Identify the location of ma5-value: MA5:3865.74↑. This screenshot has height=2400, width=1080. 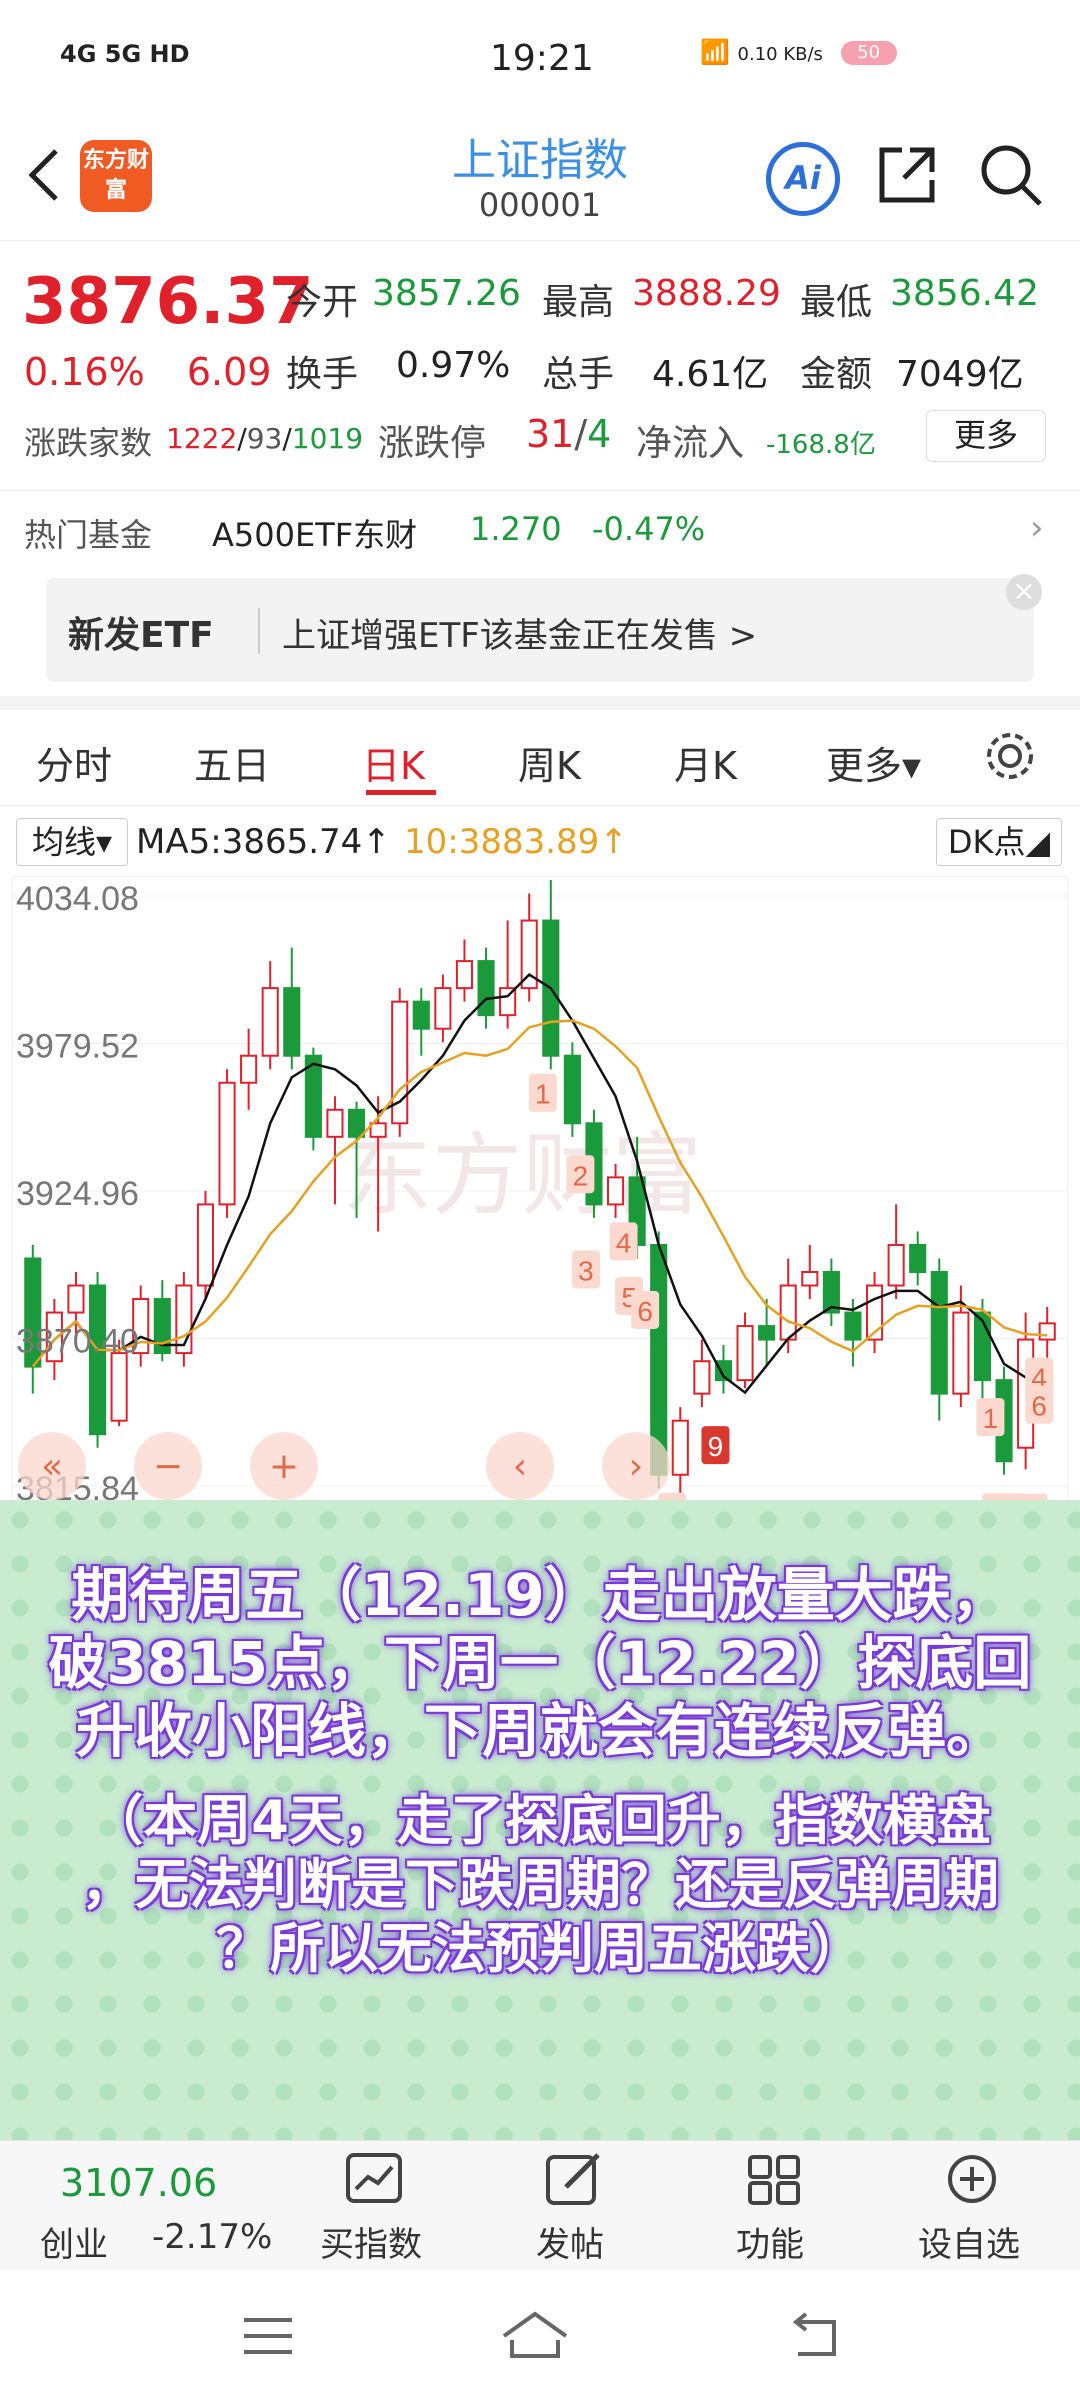
(263, 842).